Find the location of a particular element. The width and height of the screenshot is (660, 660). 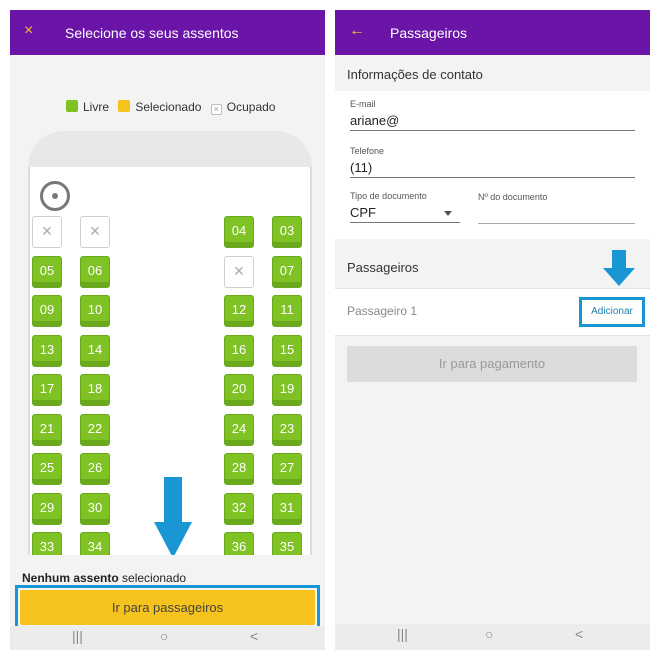

email-field: E-mail ariane@ is located at coordinates (492, 115).